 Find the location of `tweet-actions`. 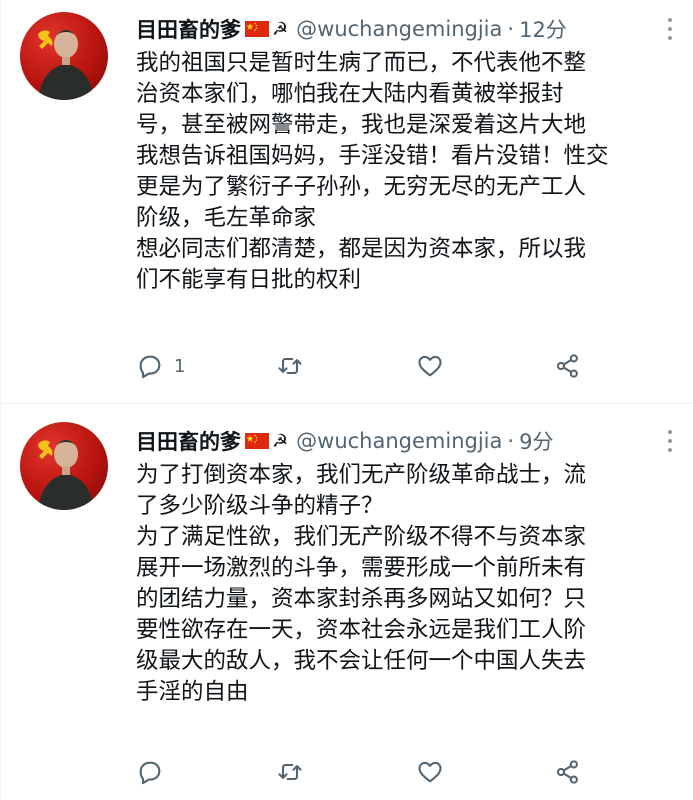

tweet-actions is located at coordinates (365, 772).